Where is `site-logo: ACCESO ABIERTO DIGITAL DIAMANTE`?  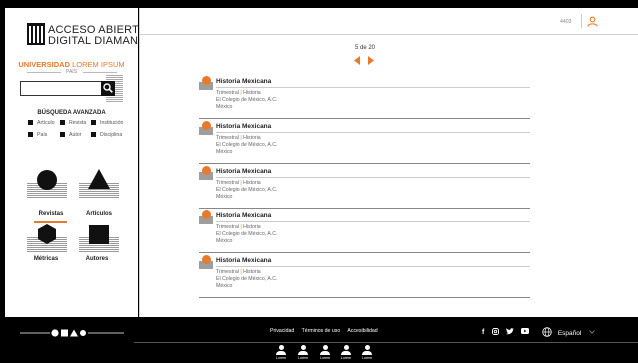 site-logo: ACCESO ABIERTO DIGITAL DIAMANTE is located at coordinates (89, 38).